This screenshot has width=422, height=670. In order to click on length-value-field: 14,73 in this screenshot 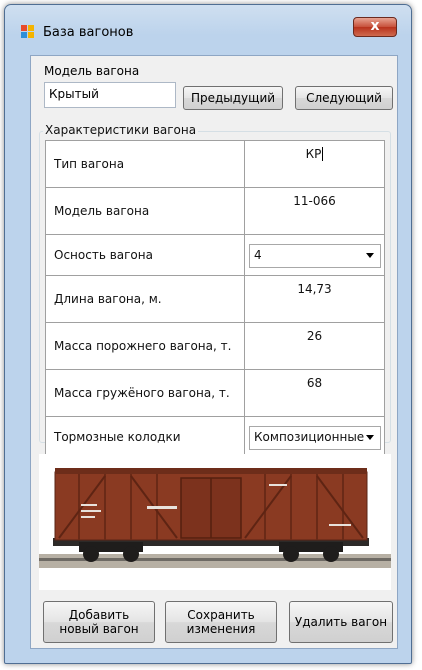, I will do `click(314, 299)`.